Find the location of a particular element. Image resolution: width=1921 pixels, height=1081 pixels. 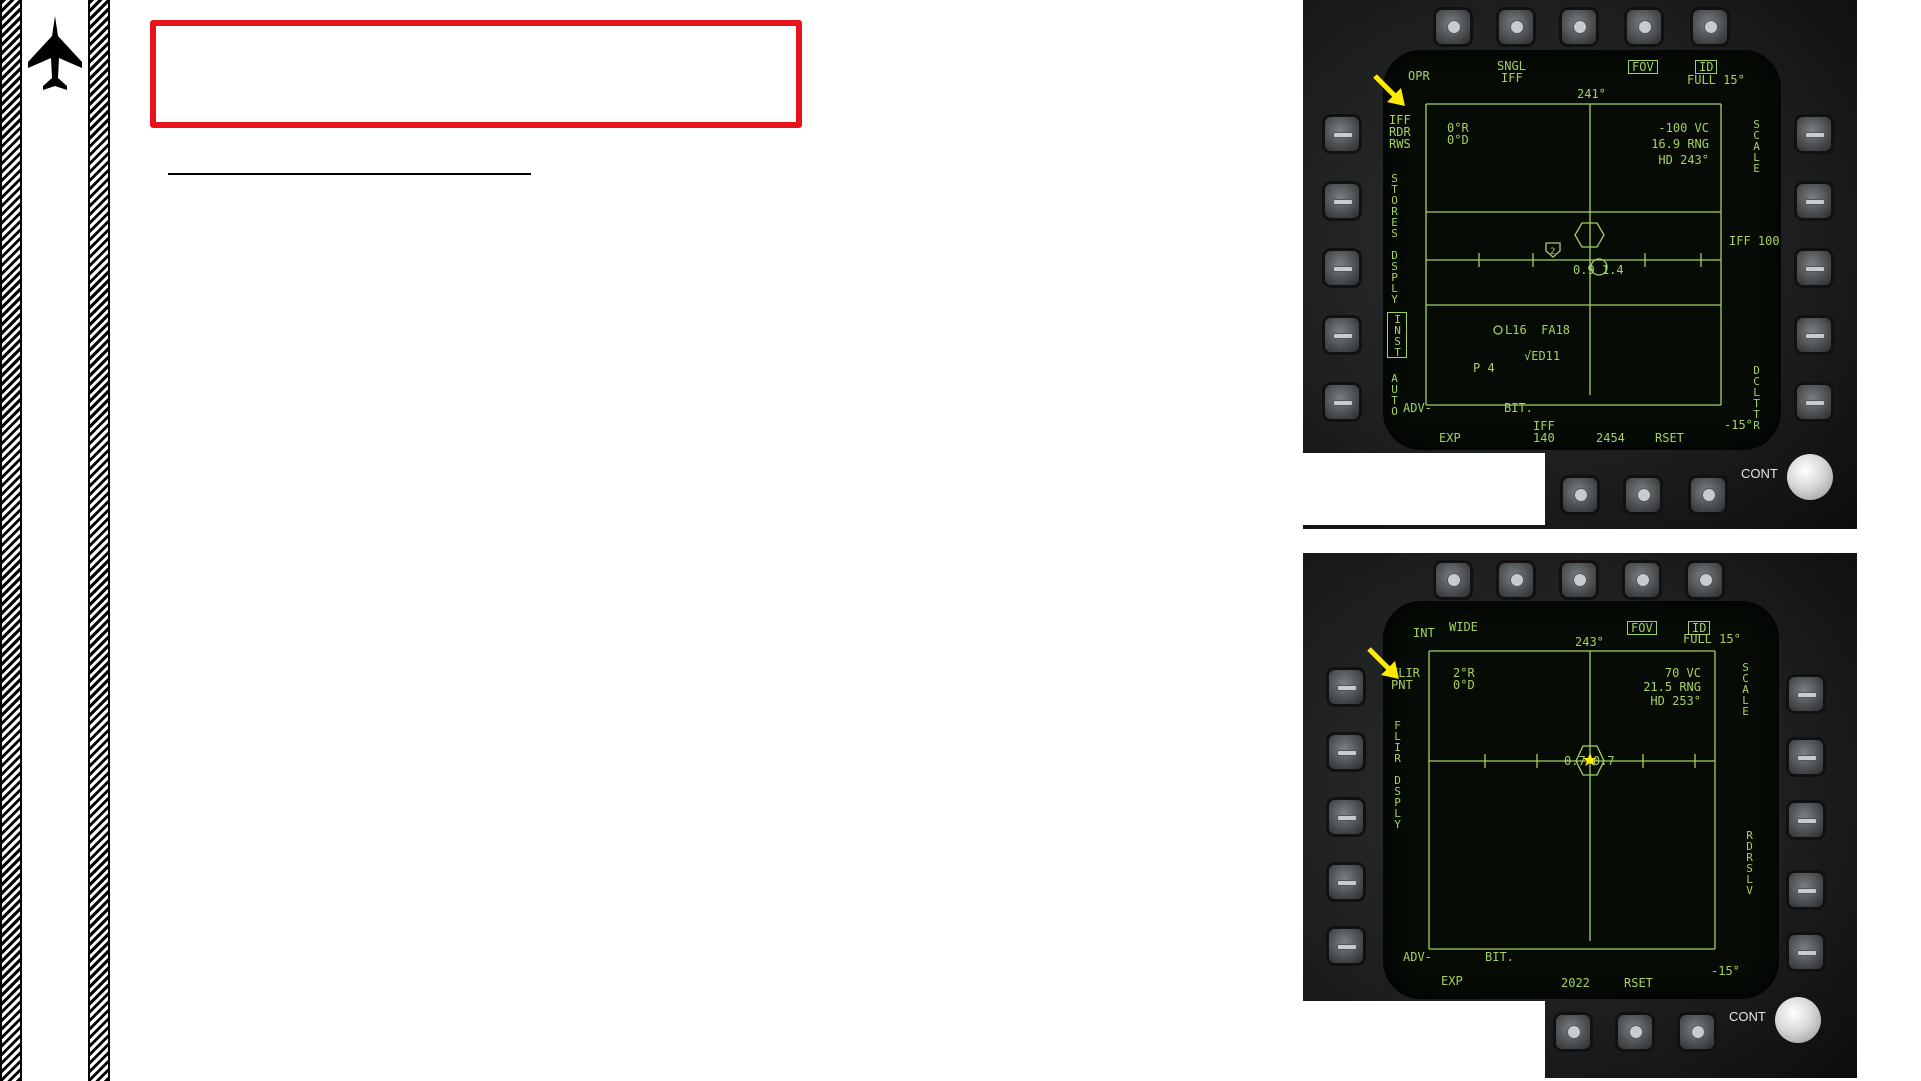

p4-label: P 4 is located at coordinates (1484, 368).